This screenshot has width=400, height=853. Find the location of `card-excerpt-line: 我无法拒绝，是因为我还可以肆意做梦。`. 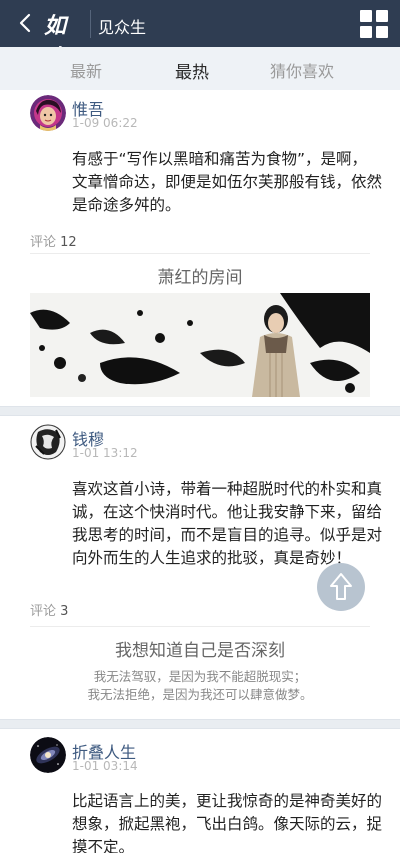

card-excerpt-line: 我无法拒绝，是因为我还可以肆意做梦。 is located at coordinates (200, 694).